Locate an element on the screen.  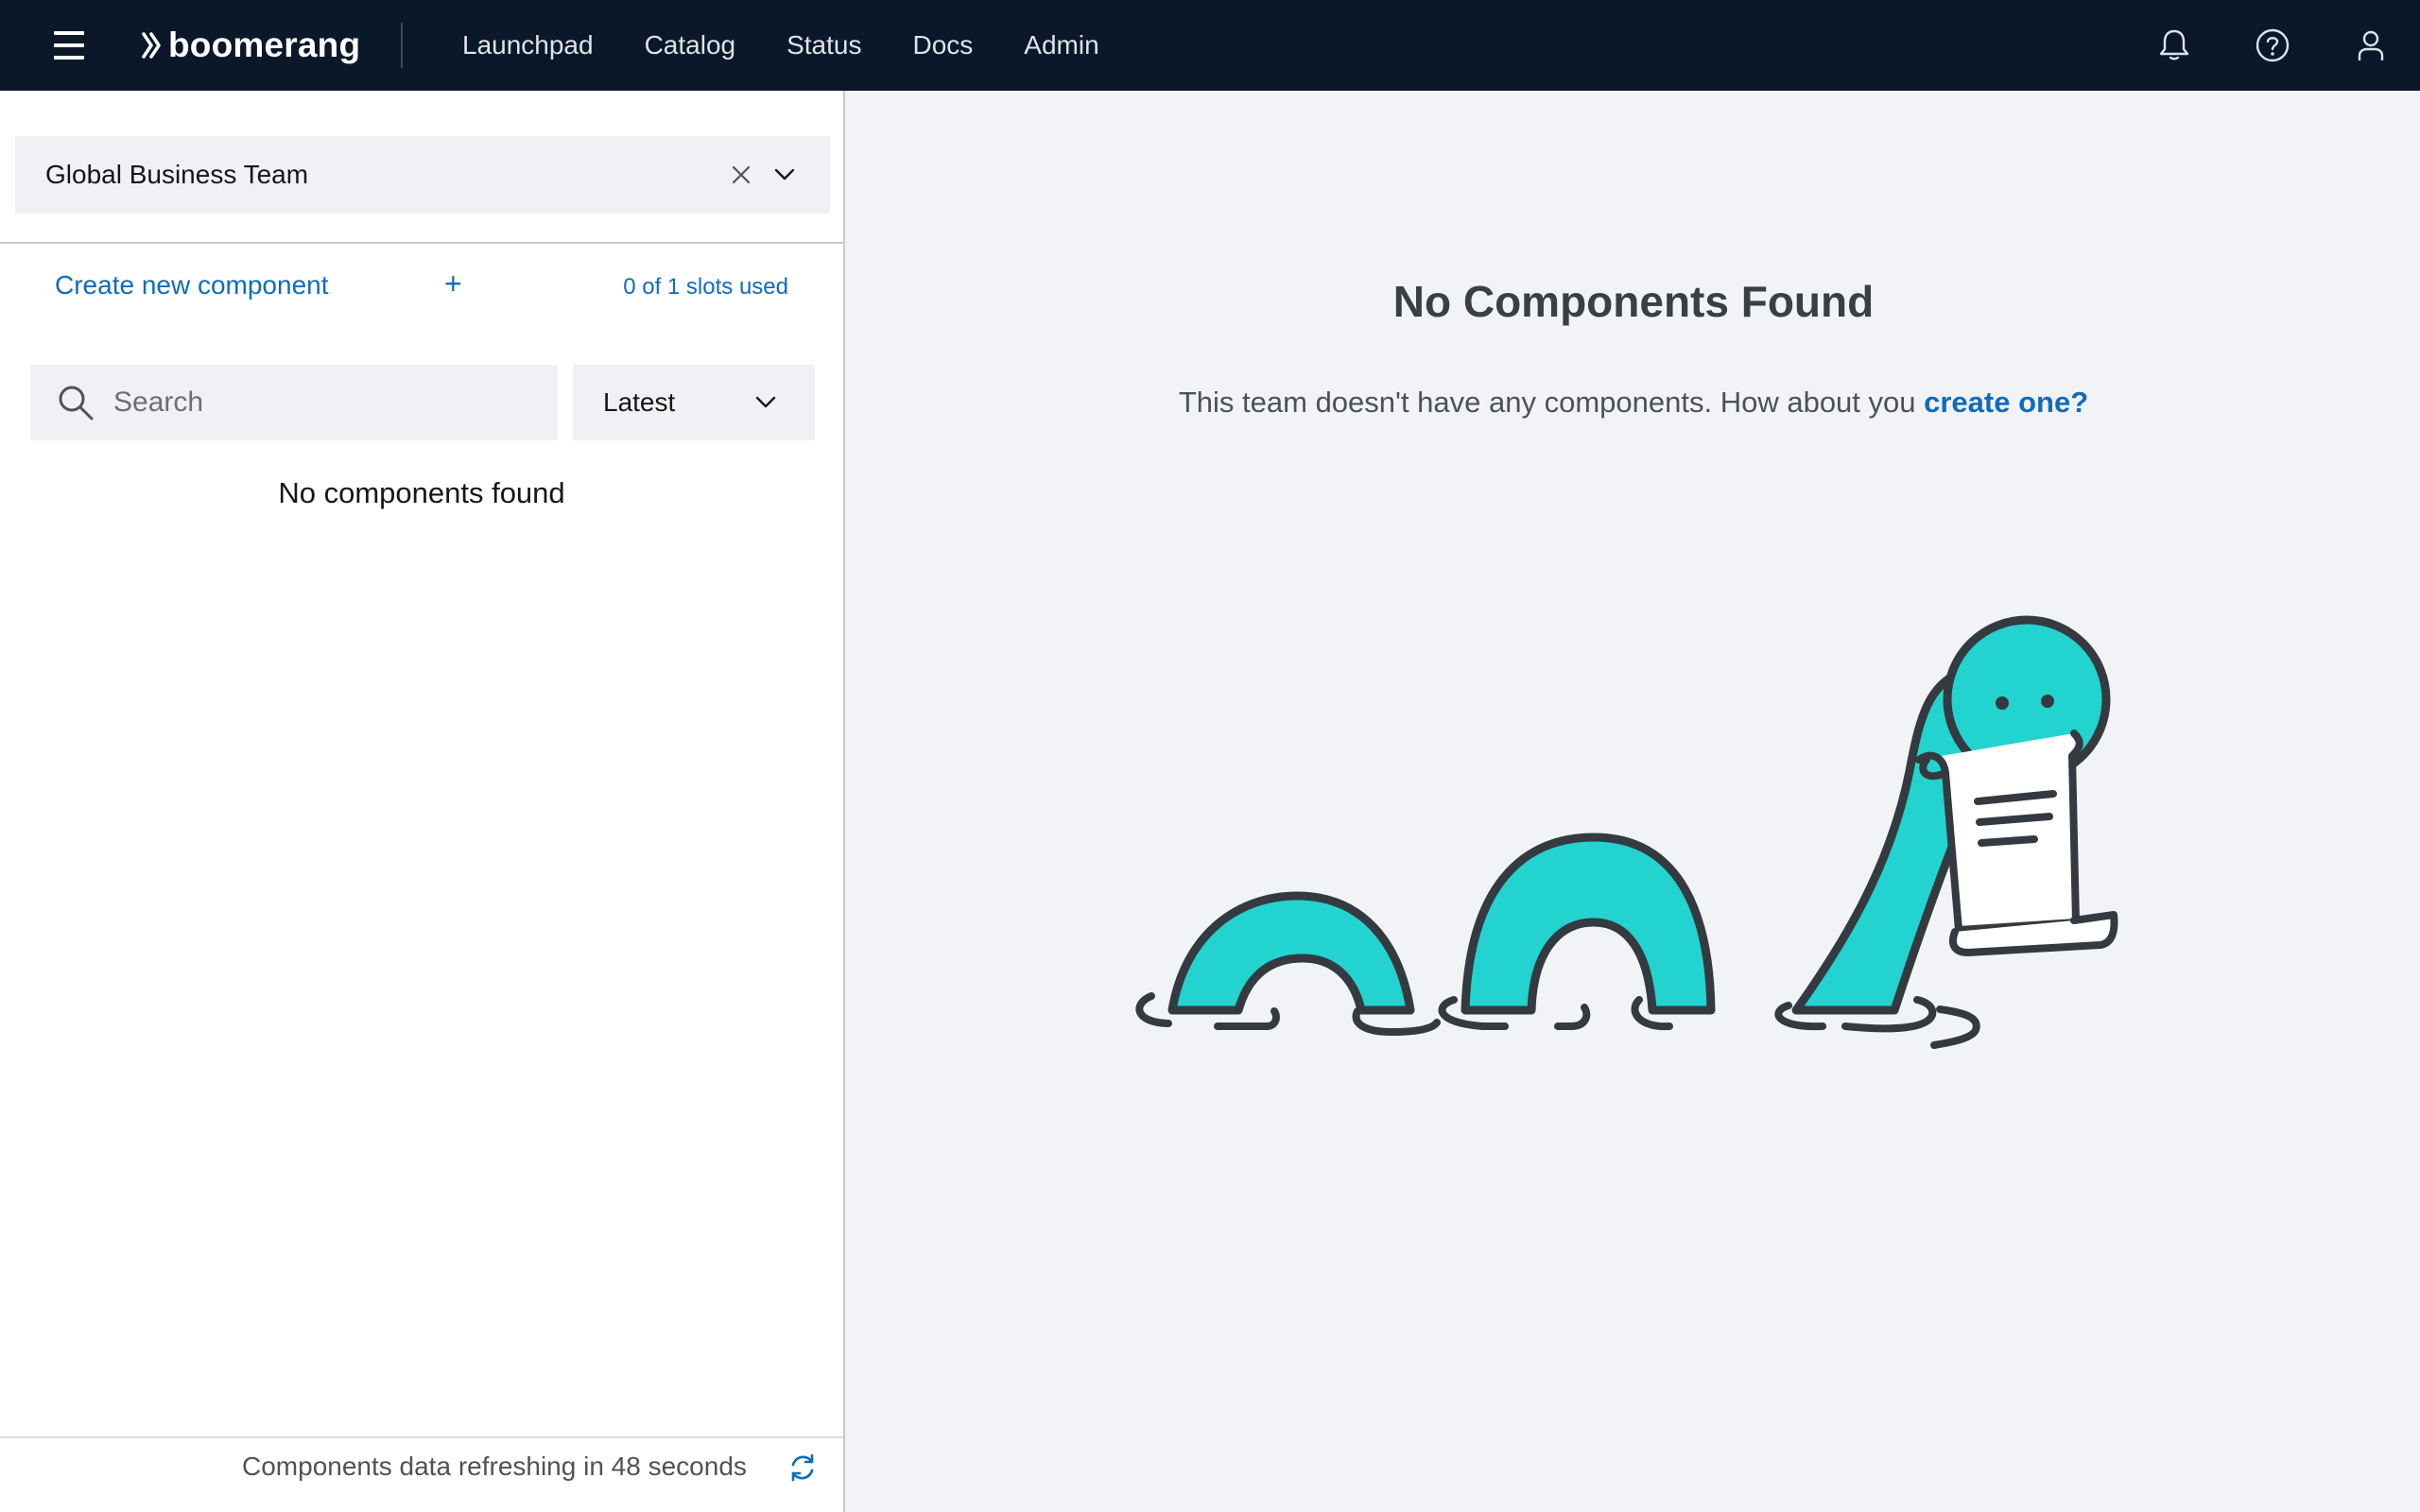
refresh-status: Components data refreshing in 48 seconds is located at coordinates (494, 1466).